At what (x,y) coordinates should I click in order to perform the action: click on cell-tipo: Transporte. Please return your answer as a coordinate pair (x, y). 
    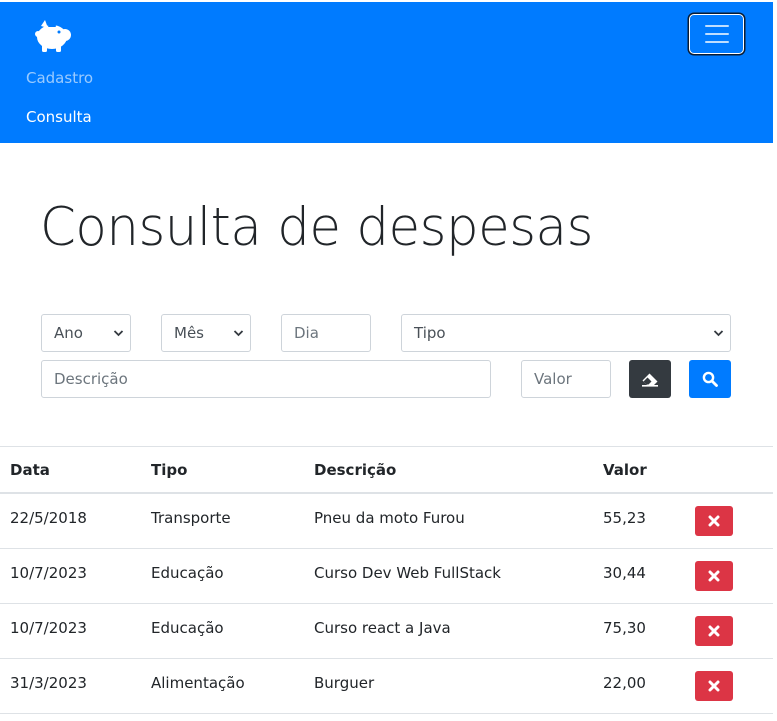
    Looking at the image, I should click on (191, 518).